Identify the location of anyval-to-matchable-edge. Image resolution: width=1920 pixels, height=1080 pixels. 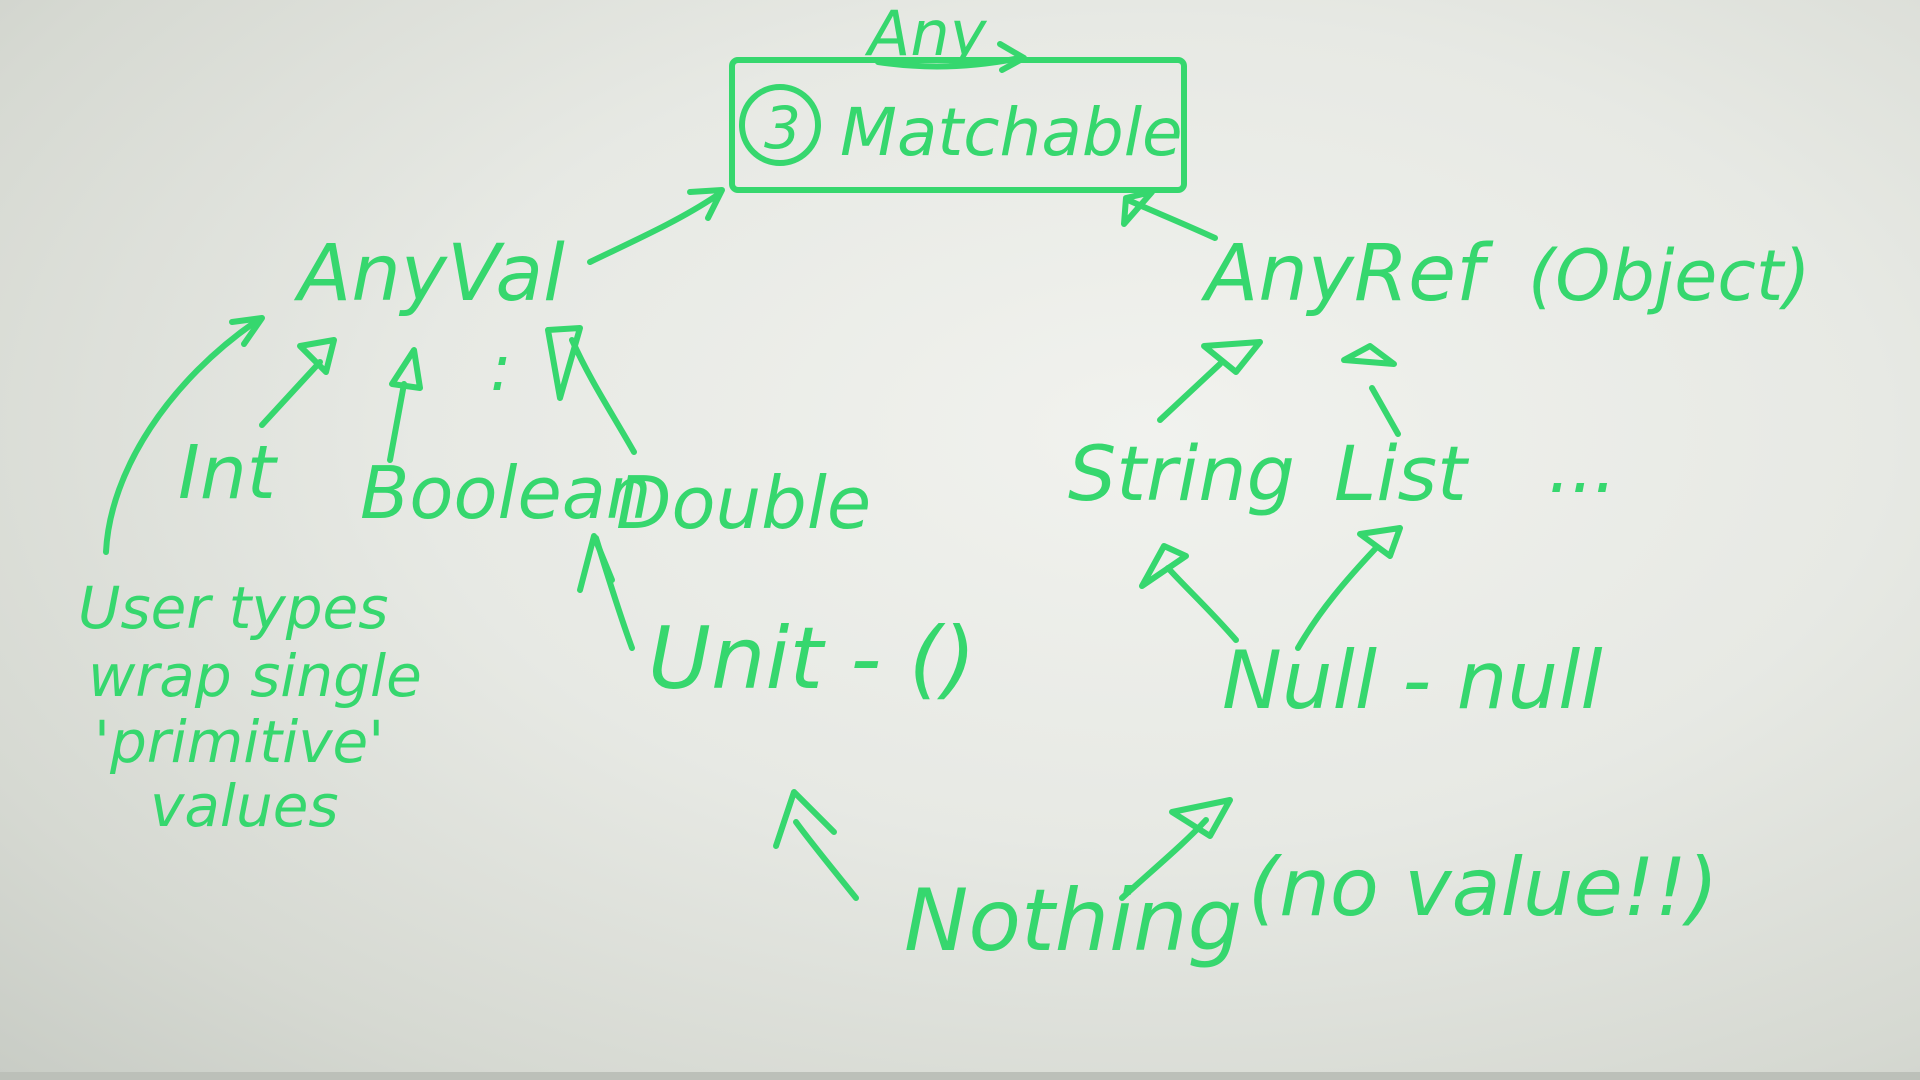
(653, 229).